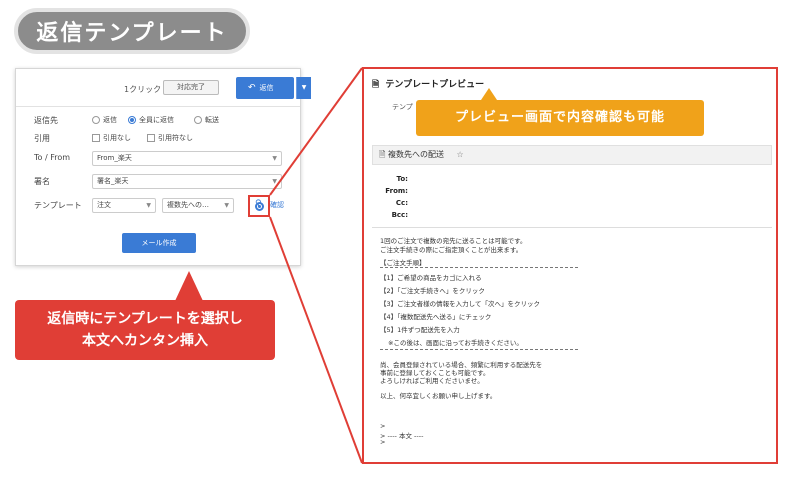  What do you see at coordinates (489, 94) in the screenshot?
I see `banner-pointer` at bounding box center [489, 94].